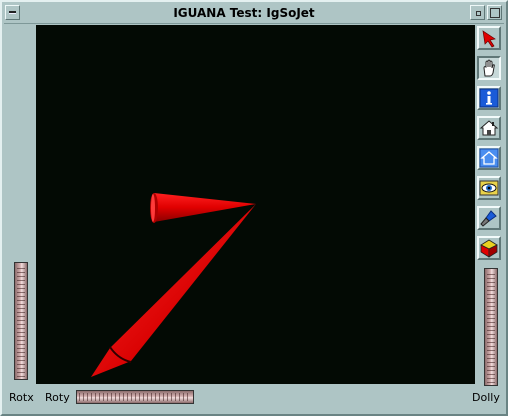 This screenshot has height=416, width=508. I want to click on window-menu-button, so click(12, 12).